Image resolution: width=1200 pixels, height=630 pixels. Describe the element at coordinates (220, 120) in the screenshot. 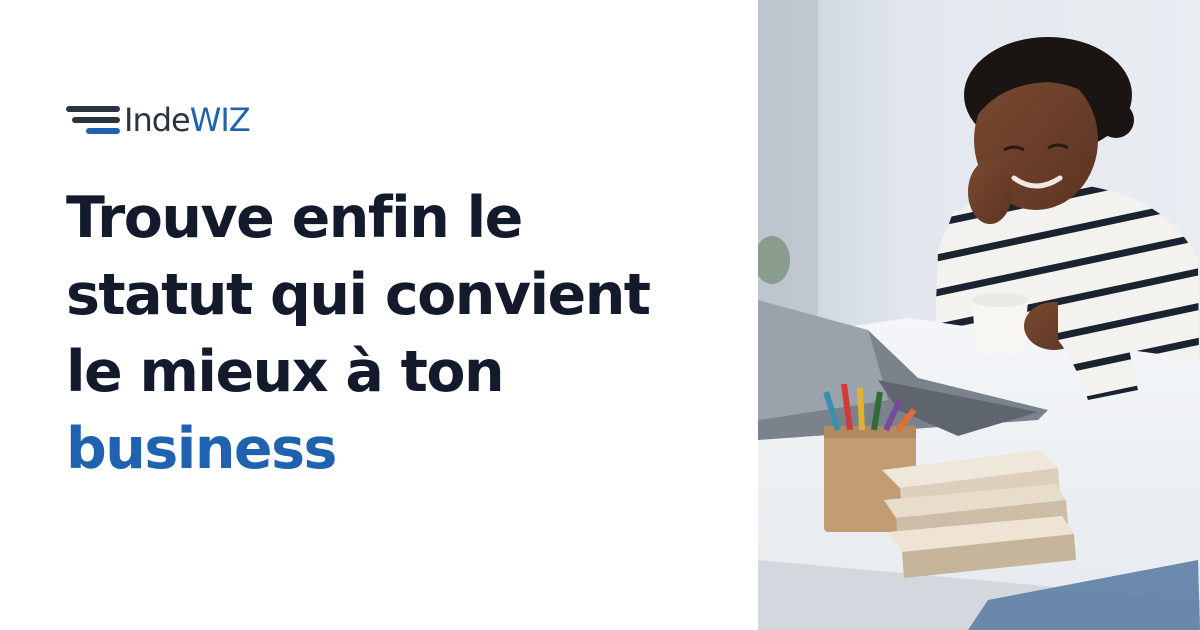

I see `brand-name-part2: WIZ` at that location.